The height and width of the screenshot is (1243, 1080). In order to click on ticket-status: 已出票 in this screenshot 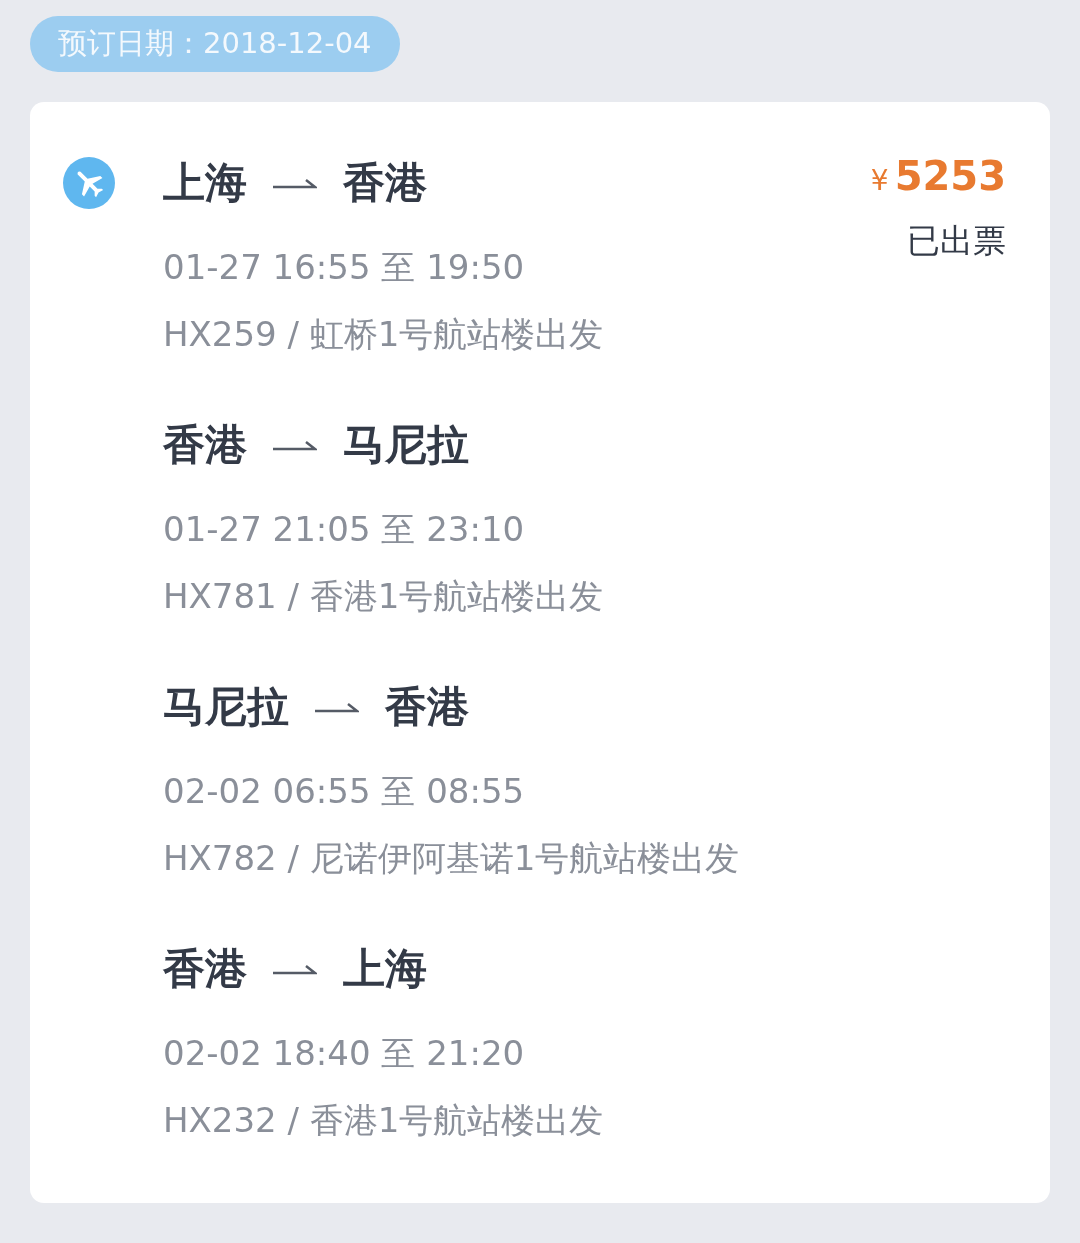, I will do `click(956, 241)`.